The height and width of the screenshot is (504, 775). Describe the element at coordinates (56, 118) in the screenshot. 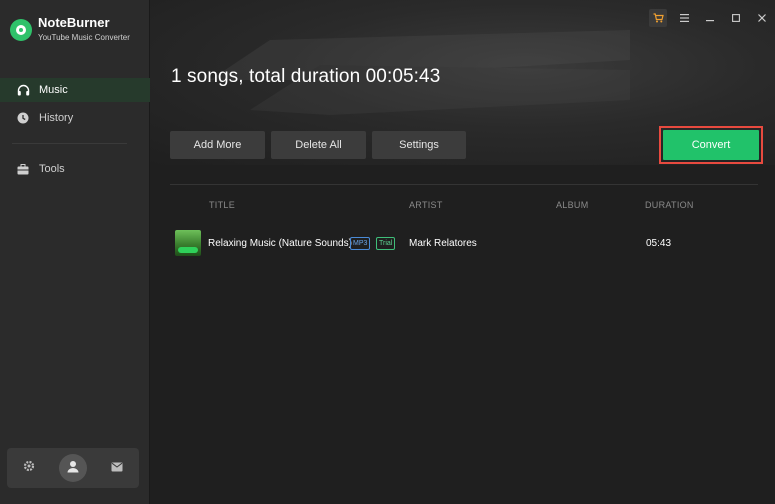

I see `sidebar-item-label: History` at that location.